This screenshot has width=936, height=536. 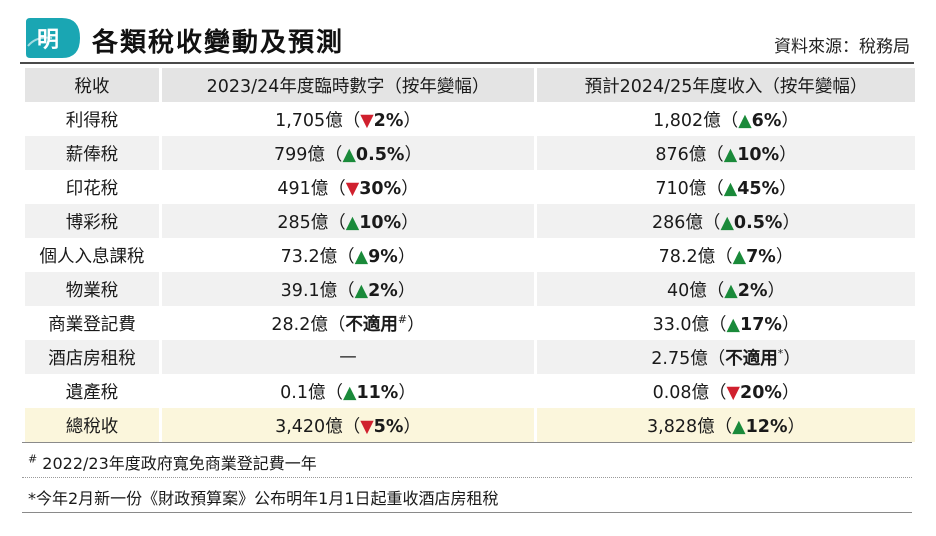 I want to click on change-text: 10%, so click(x=758, y=154).